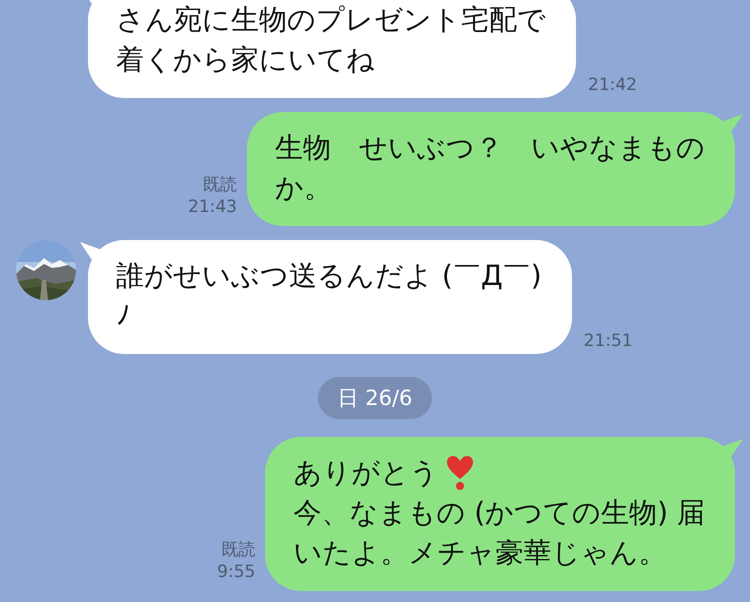  What do you see at coordinates (303, 188) in the screenshot?
I see `message-text: か。` at bounding box center [303, 188].